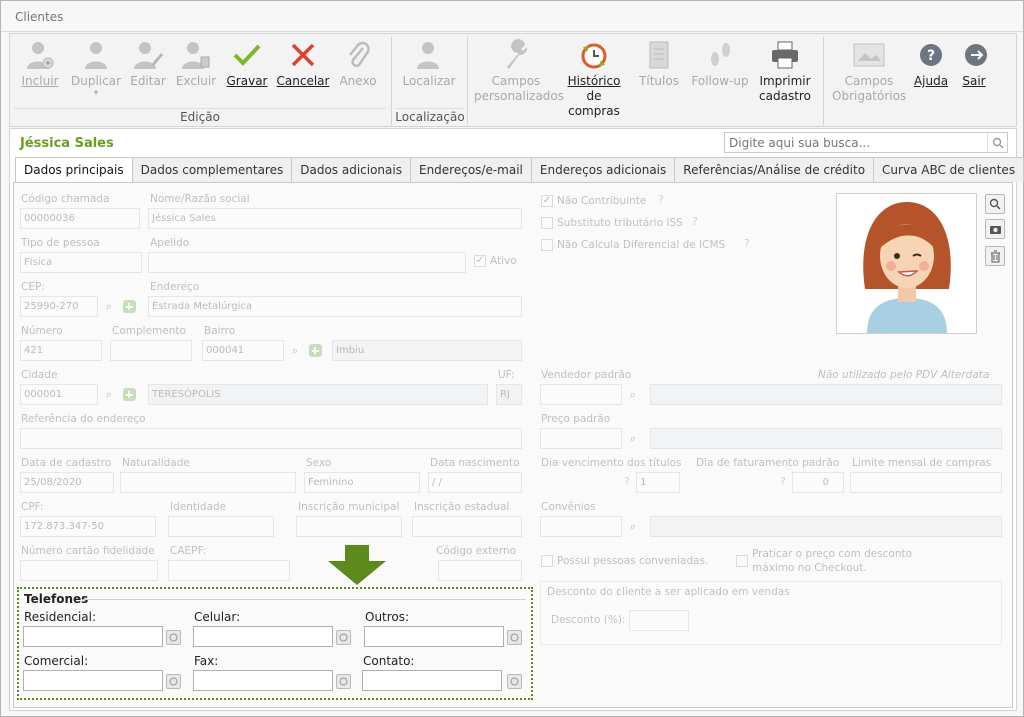 The image size is (1024, 717). Describe the element at coordinates (581, 438) in the screenshot. I see `preco-field` at that location.